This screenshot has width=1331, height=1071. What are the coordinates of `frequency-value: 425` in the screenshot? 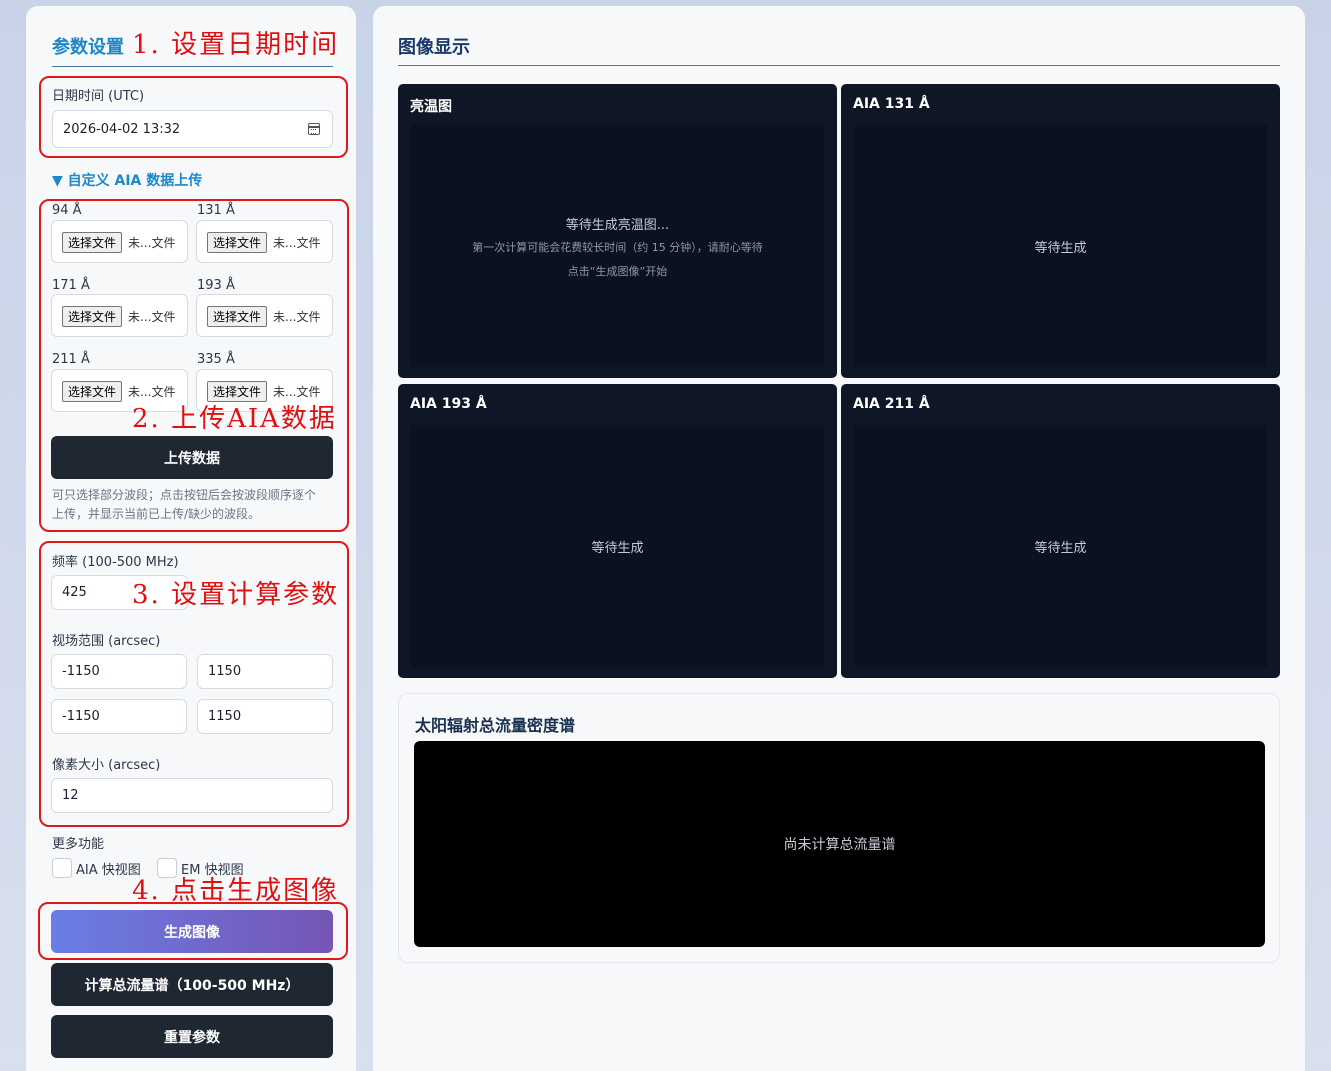 It's located at (74, 592).